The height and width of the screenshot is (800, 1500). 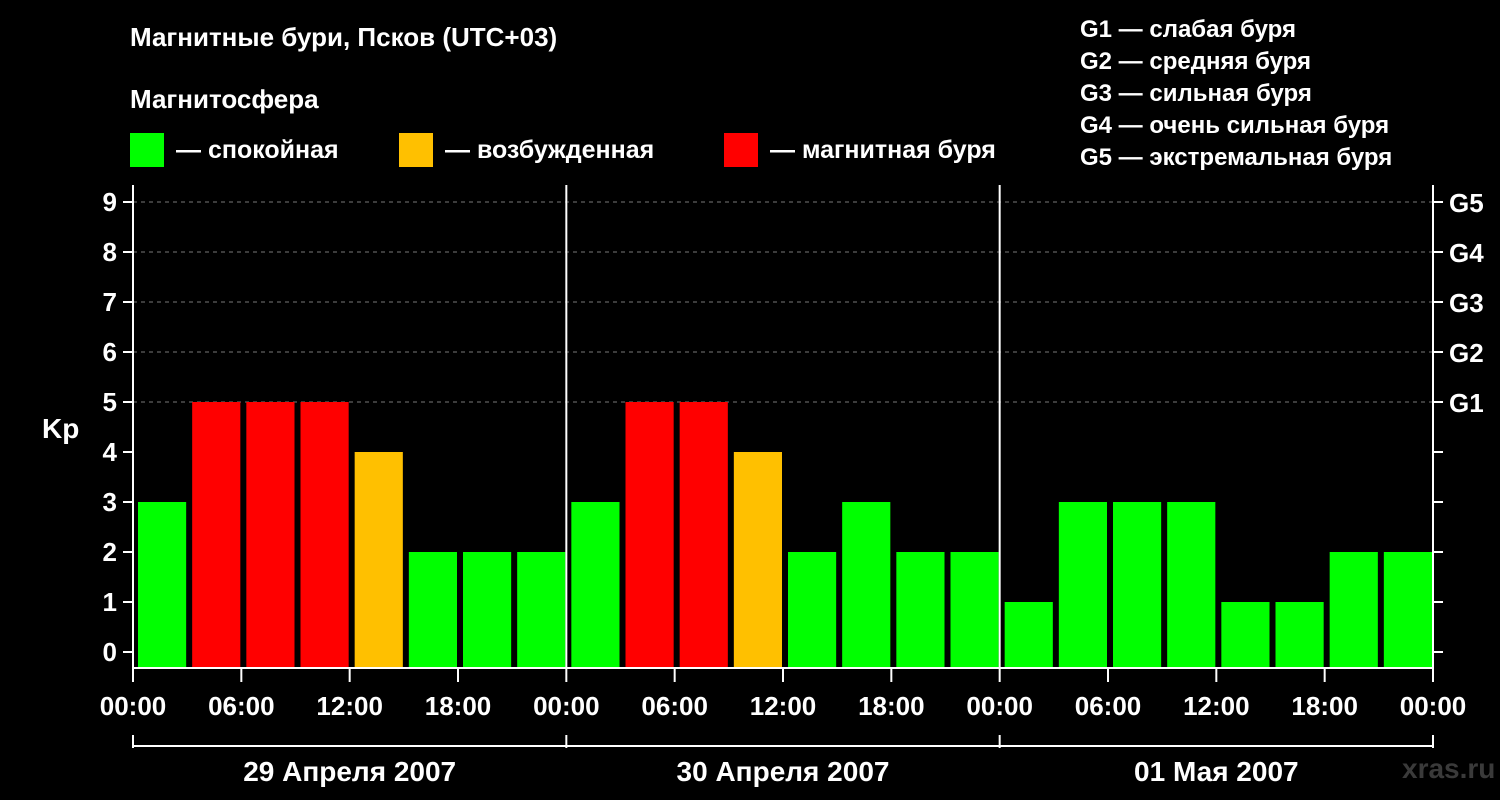 I want to click on day-label: 29 Апреля 2007, so click(x=349, y=771).